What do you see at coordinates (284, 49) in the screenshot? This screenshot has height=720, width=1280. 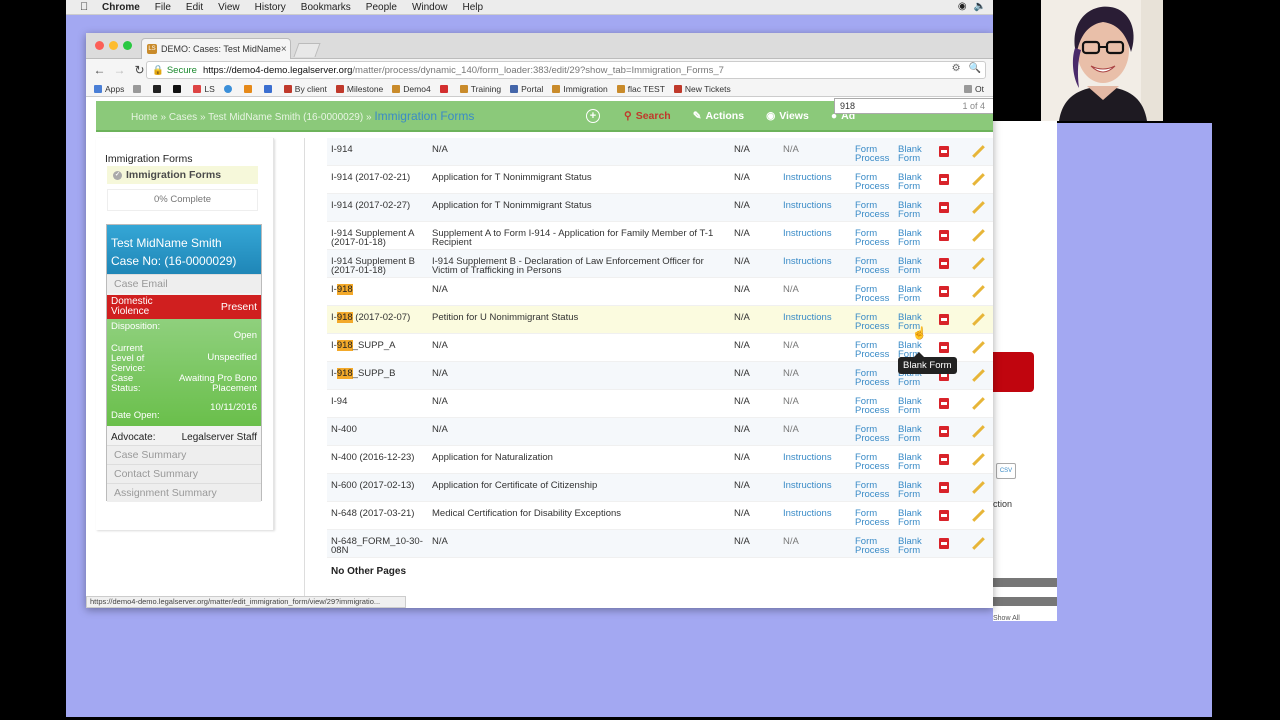 I see `close-tab-icon: ×` at bounding box center [284, 49].